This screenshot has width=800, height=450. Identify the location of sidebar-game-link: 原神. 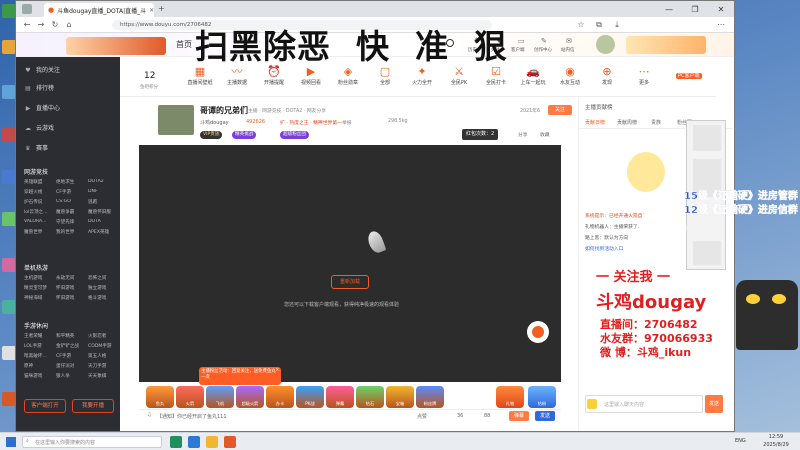
(40, 366).